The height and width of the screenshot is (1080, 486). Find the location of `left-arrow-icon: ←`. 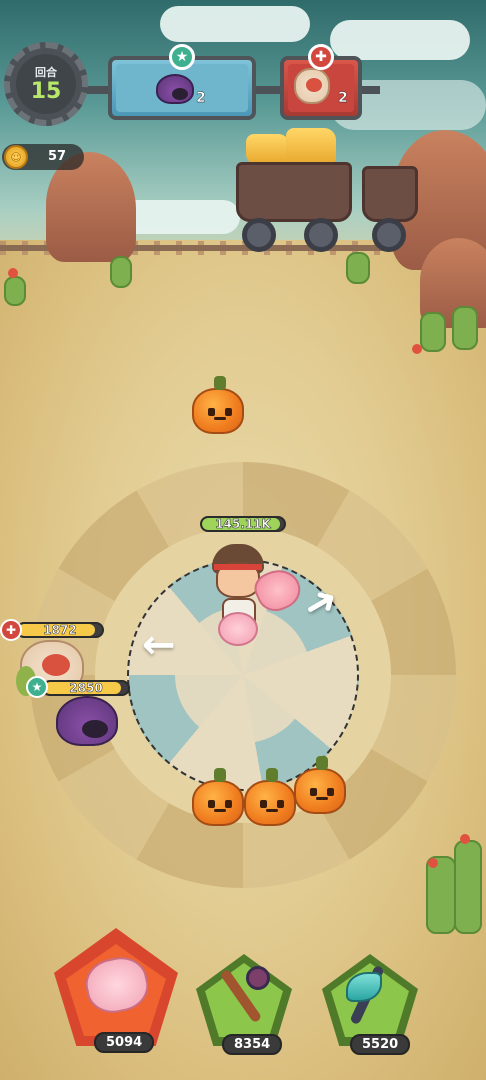

left-arrow-icon: ← is located at coordinates (159, 645).